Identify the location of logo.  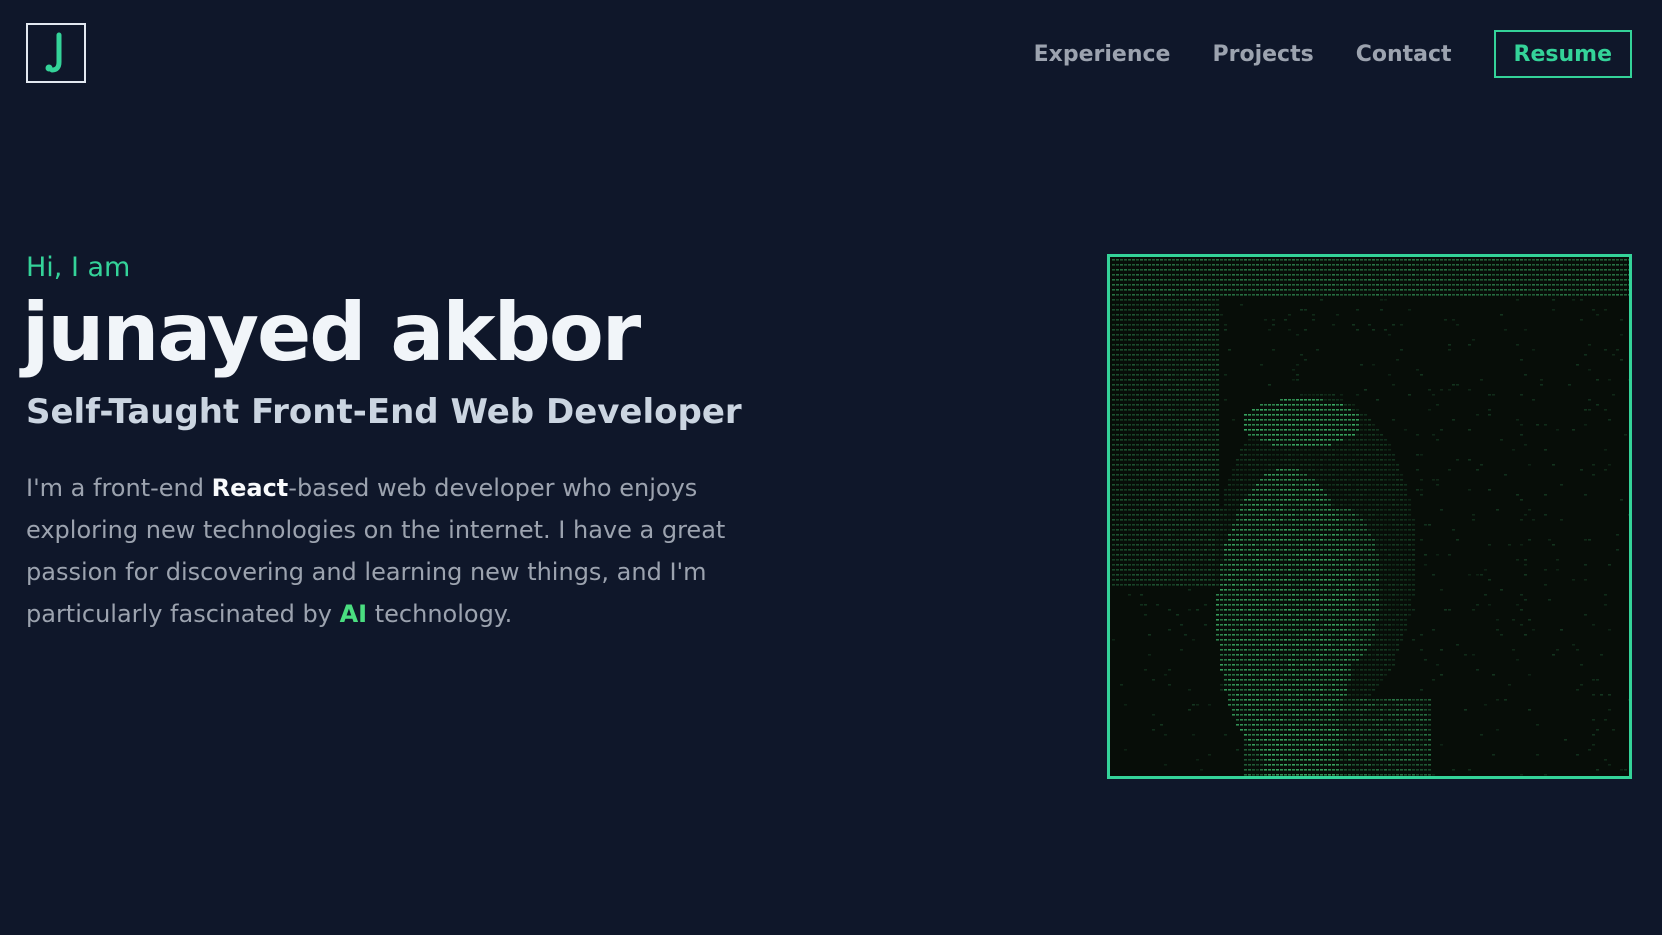
(56, 53).